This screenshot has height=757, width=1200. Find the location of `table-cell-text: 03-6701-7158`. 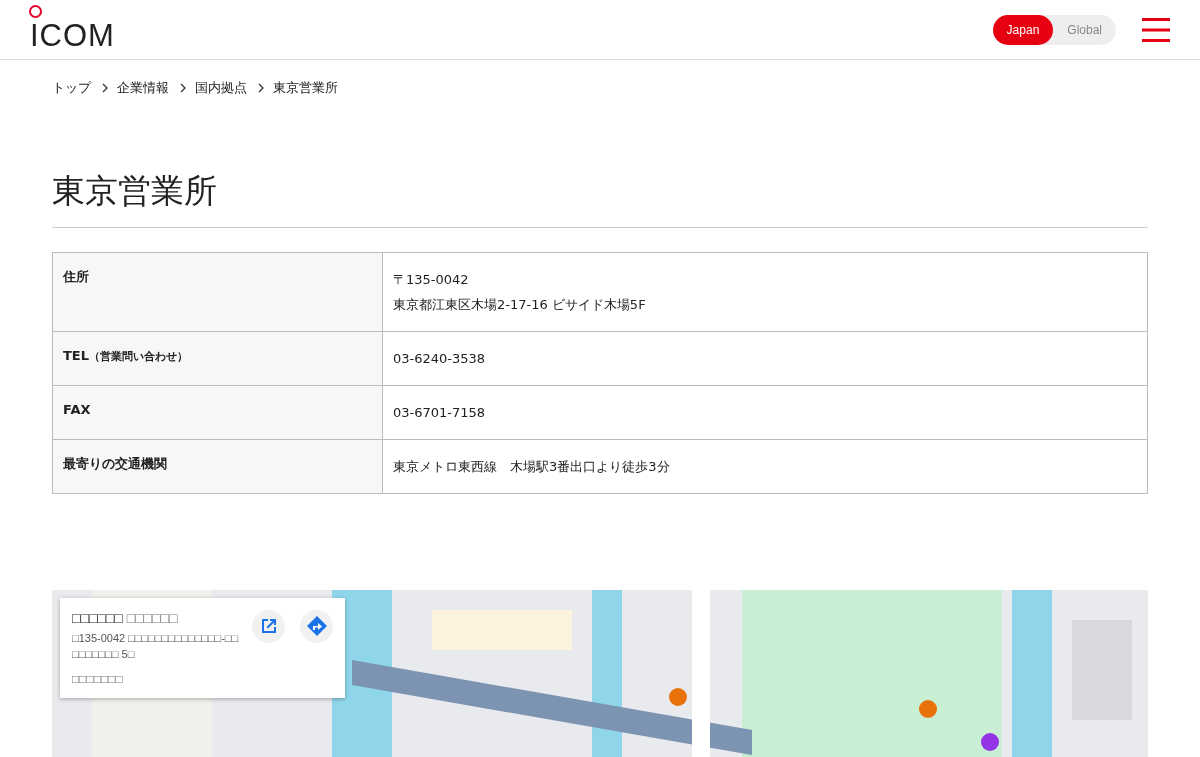

table-cell-text: 03-6701-7158 is located at coordinates (440, 412).